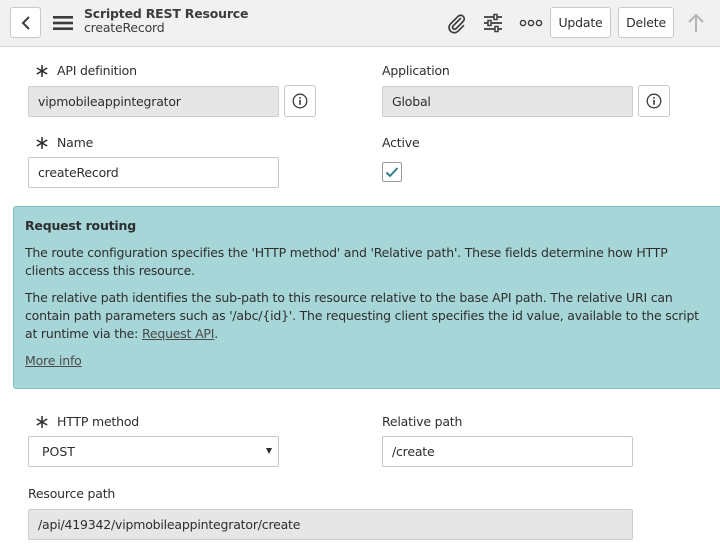 Image resolution: width=720 pixels, height=547 pixels. What do you see at coordinates (178, 333) in the screenshot?
I see `request-api-link: Request API` at bounding box center [178, 333].